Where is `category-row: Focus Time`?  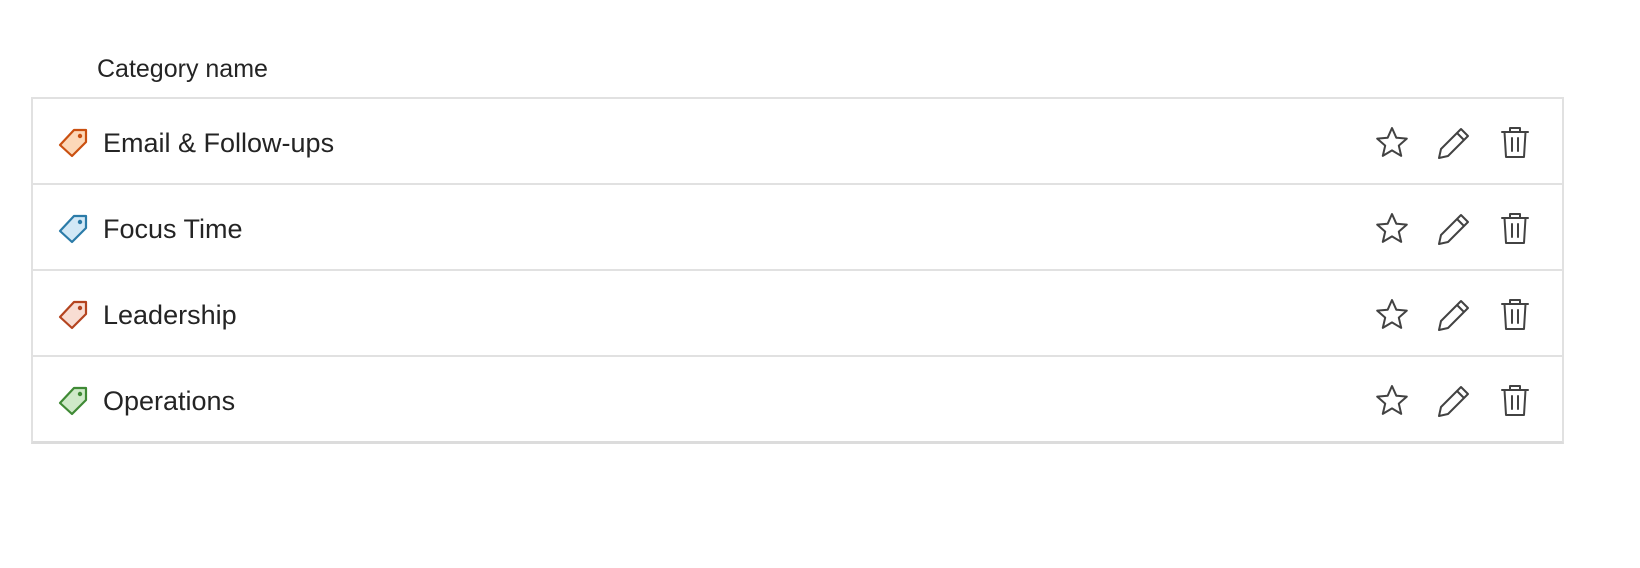
category-row: Focus Time is located at coordinates (797, 228).